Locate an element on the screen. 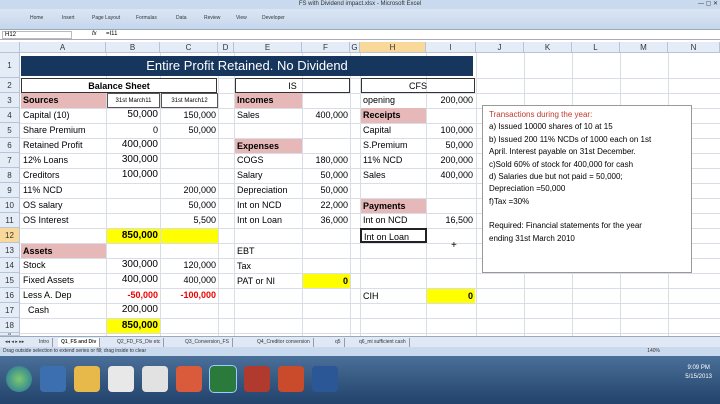 Image resolution: width=720 pixels, height=404 pixels. row-header-17: 17 is located at coordinates (10, 310).